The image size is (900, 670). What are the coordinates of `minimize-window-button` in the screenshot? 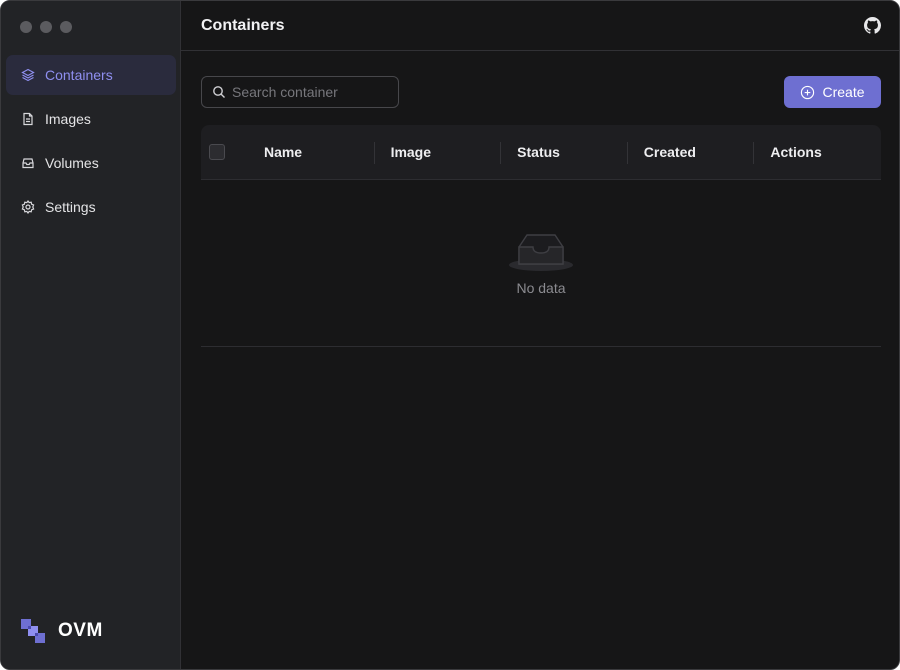 It's located at (46, 27).